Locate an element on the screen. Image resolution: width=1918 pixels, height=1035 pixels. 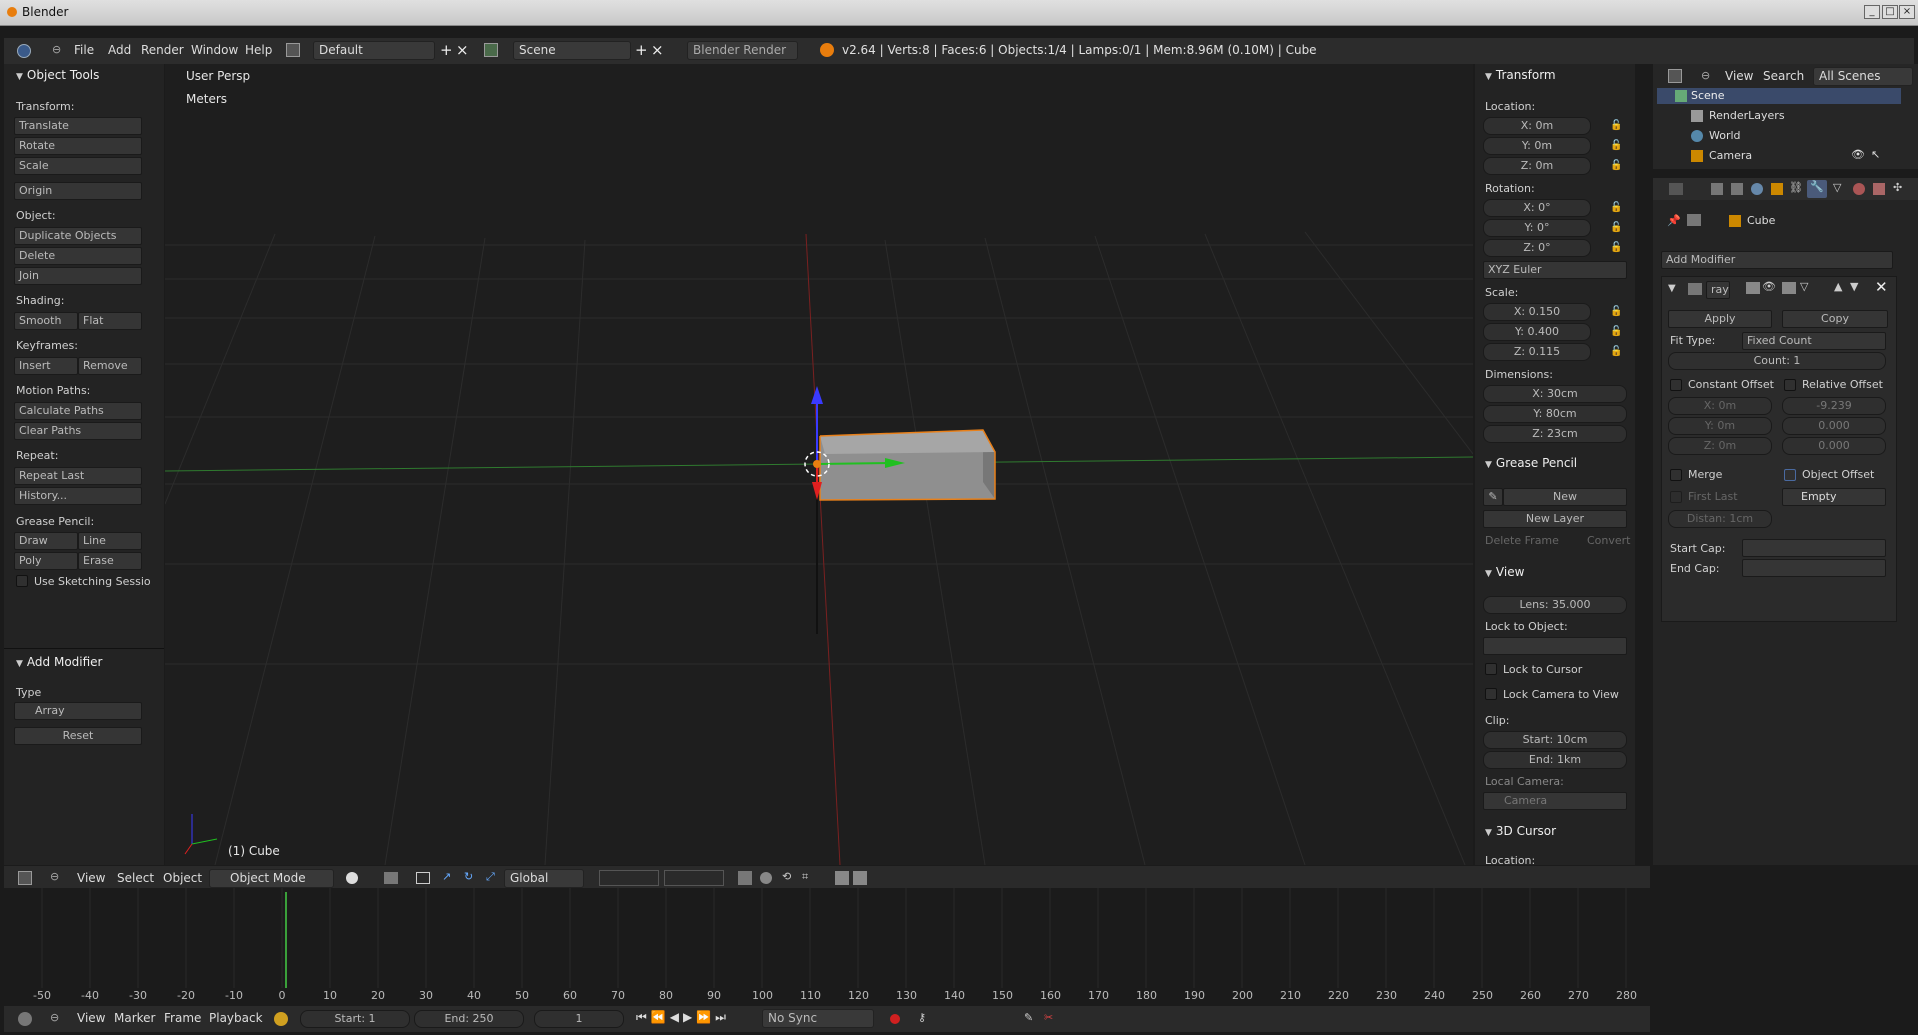
start-cap-field is located at coordinates (1814, 548).